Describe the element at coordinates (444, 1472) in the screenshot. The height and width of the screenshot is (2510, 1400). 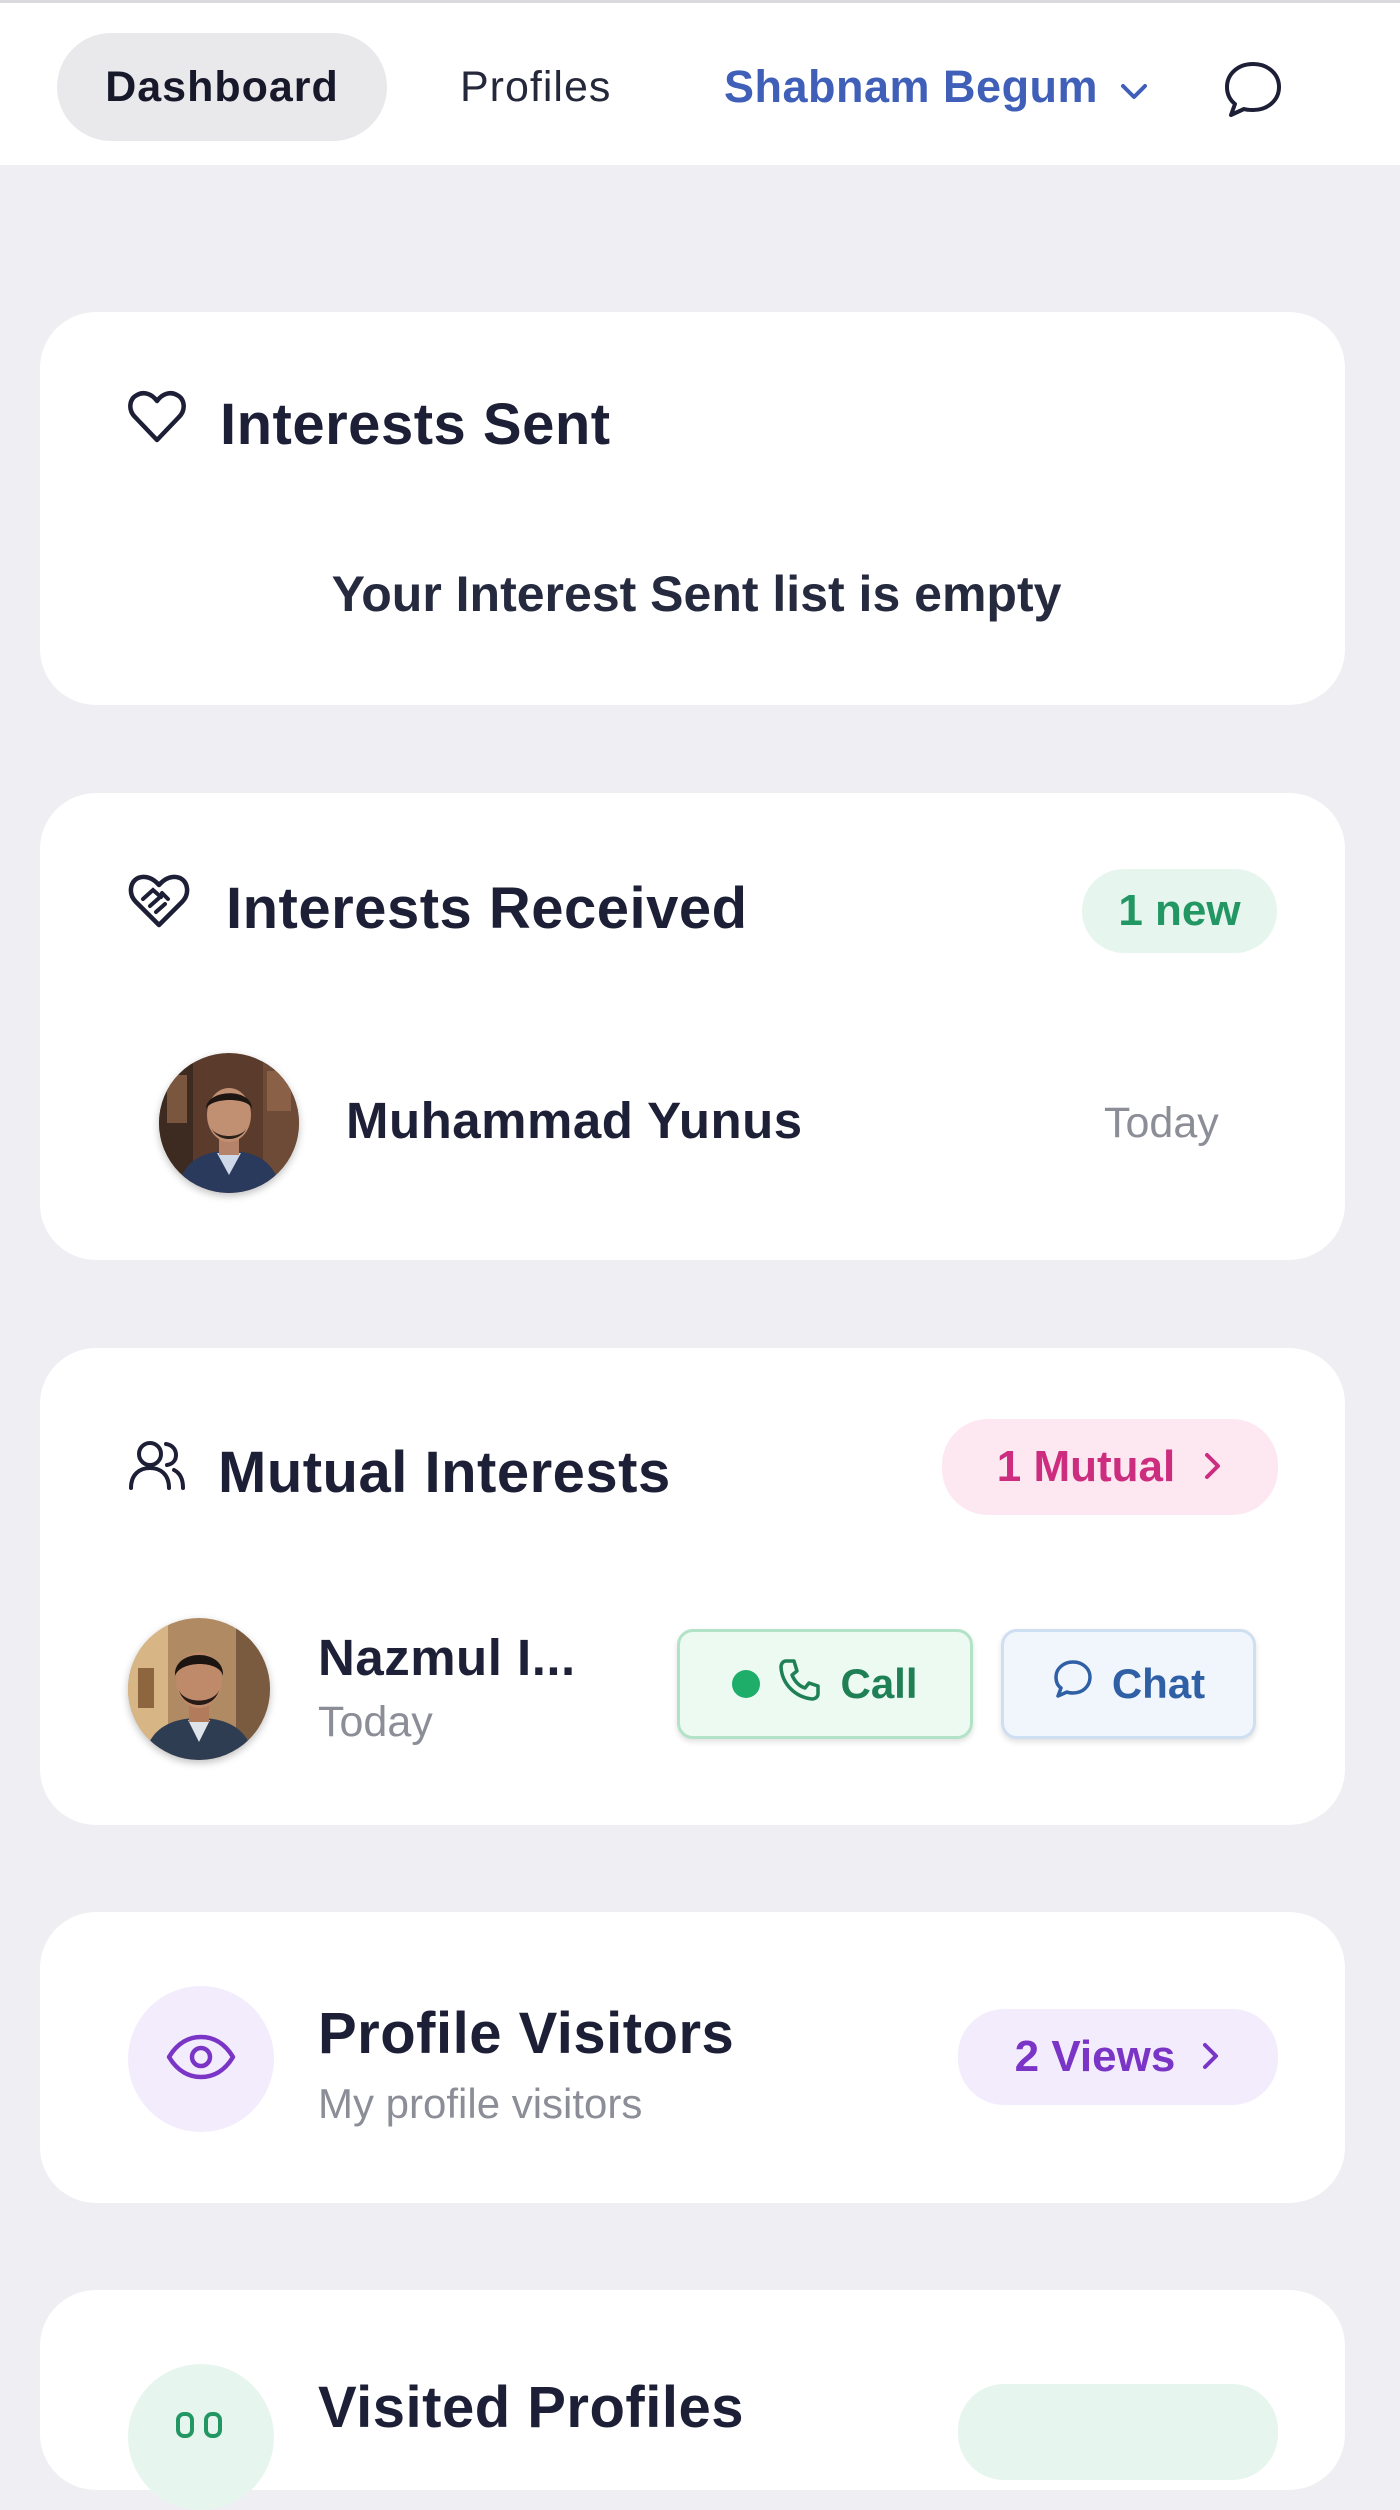
I see `mutual-interests-title: Mutual Interests` at that location.